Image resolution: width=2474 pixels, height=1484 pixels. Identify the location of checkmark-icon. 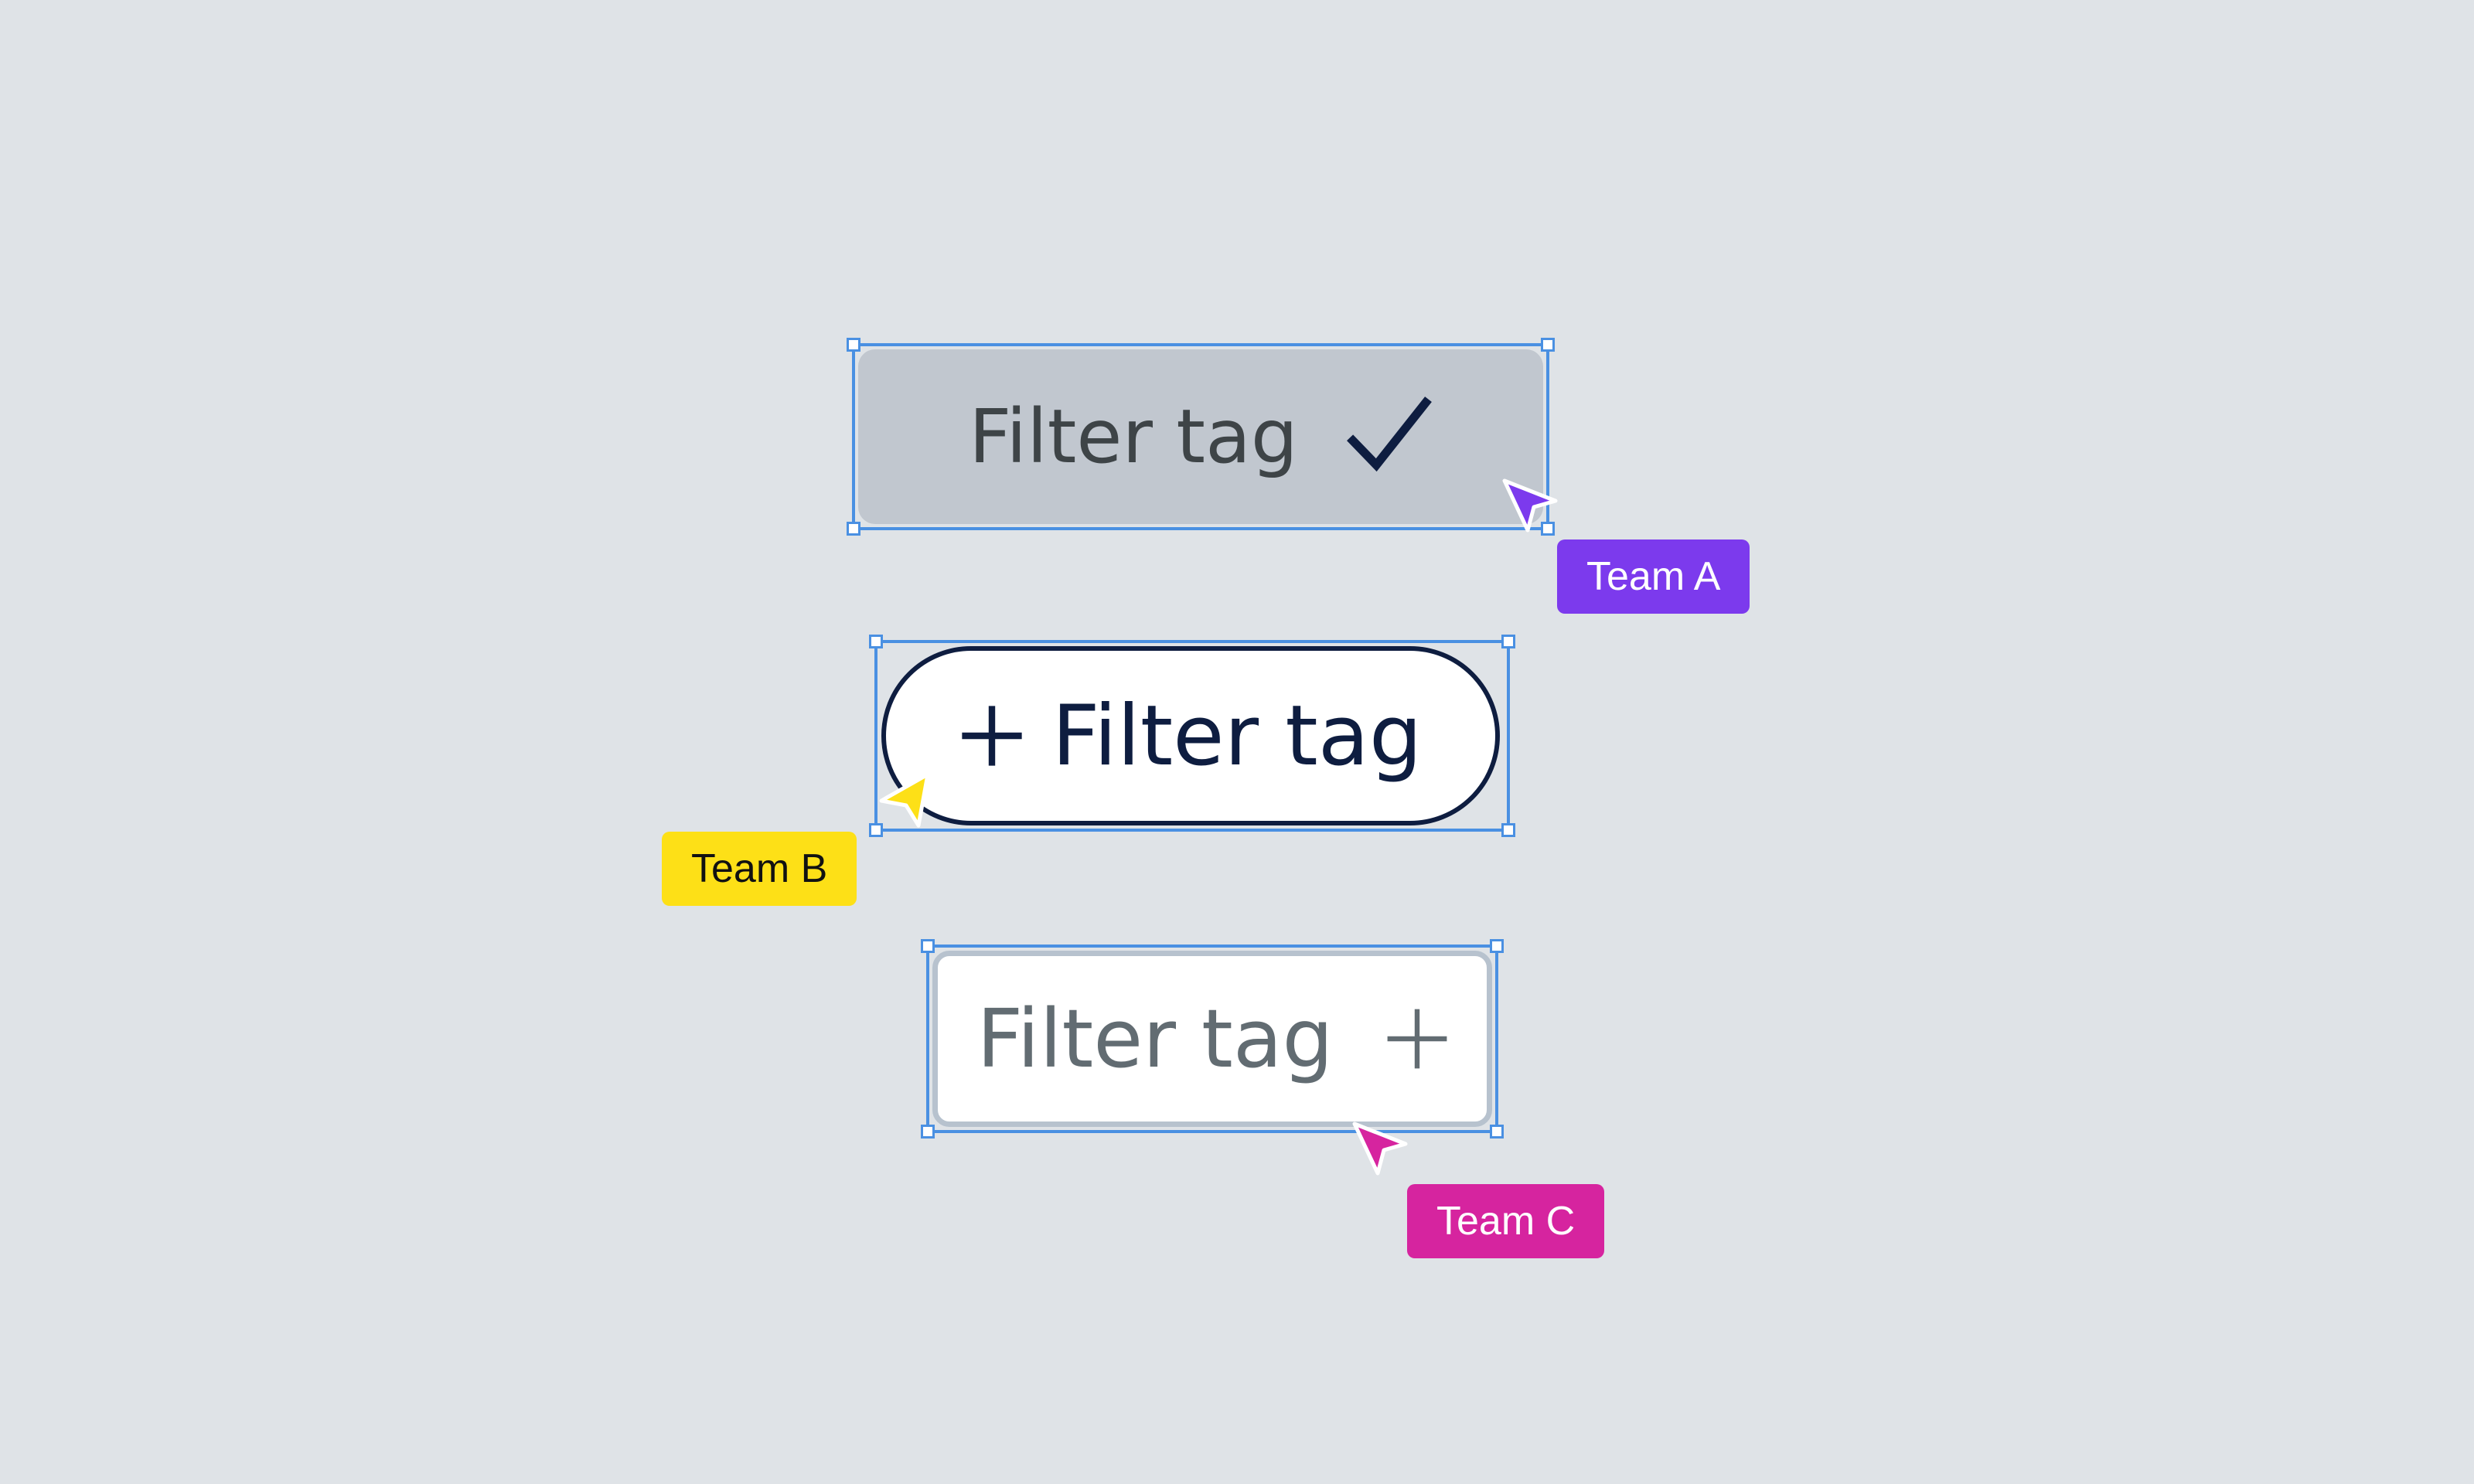
(1389, 434).